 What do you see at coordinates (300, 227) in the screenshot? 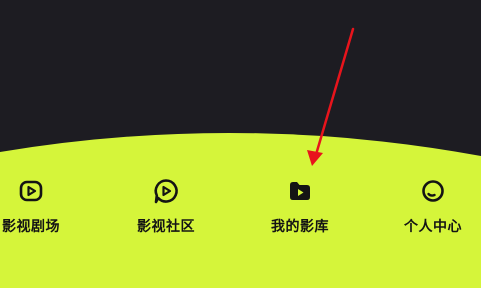
I see `nav-item-label: 我的影库` at bounding box center [300, 227].